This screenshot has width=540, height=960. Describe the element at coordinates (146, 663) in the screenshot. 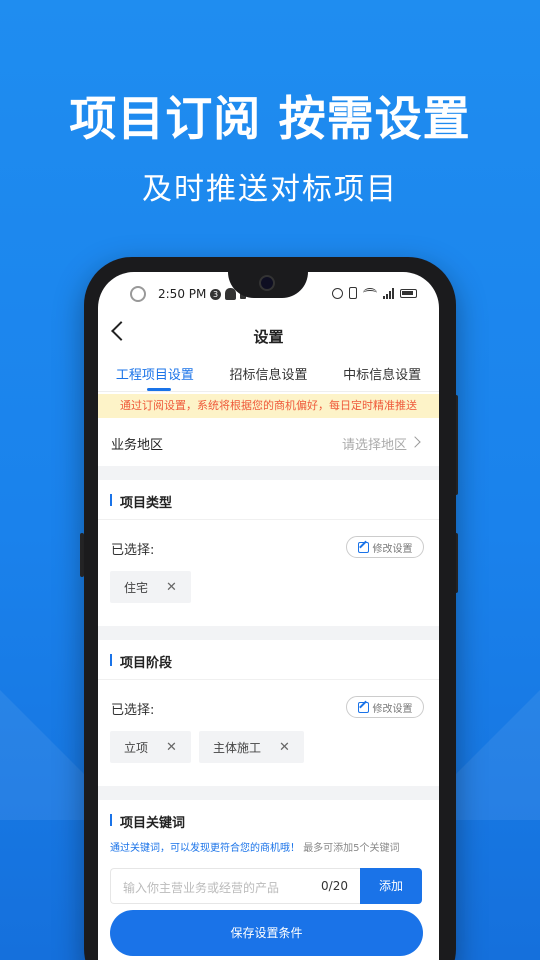

I see `project-stage-title: 项目阶段` at that location.